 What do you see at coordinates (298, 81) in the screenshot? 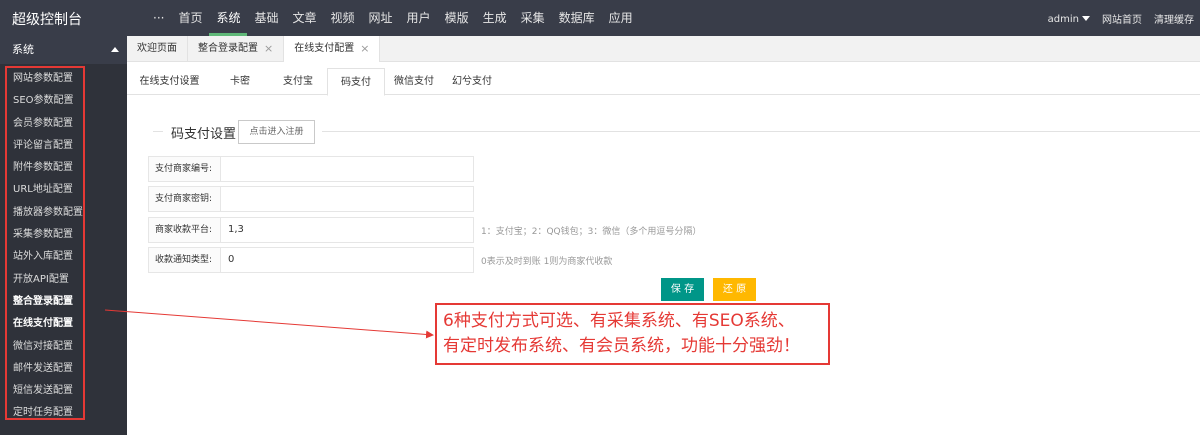
I see `sub-tab: 支付宝` at bounding box center [298, 81].